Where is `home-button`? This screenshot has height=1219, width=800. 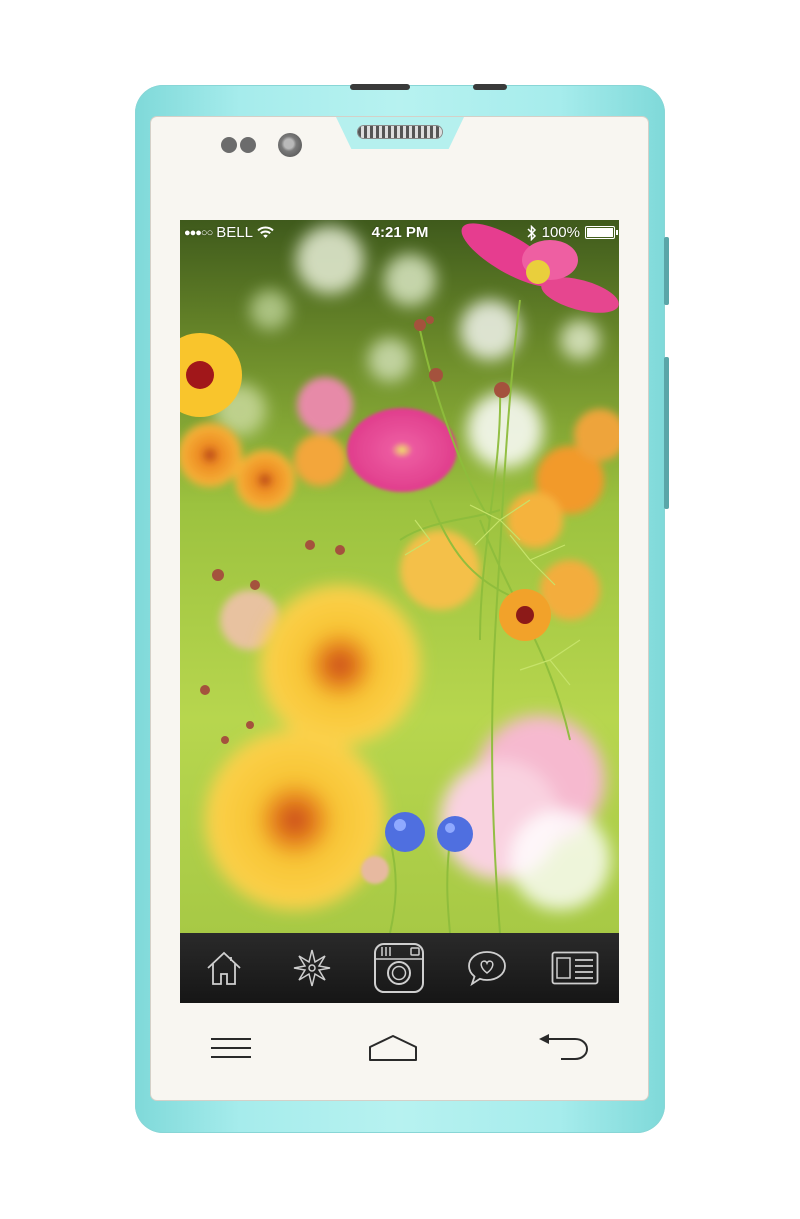
home-button is located at coordinates (393, 1048).